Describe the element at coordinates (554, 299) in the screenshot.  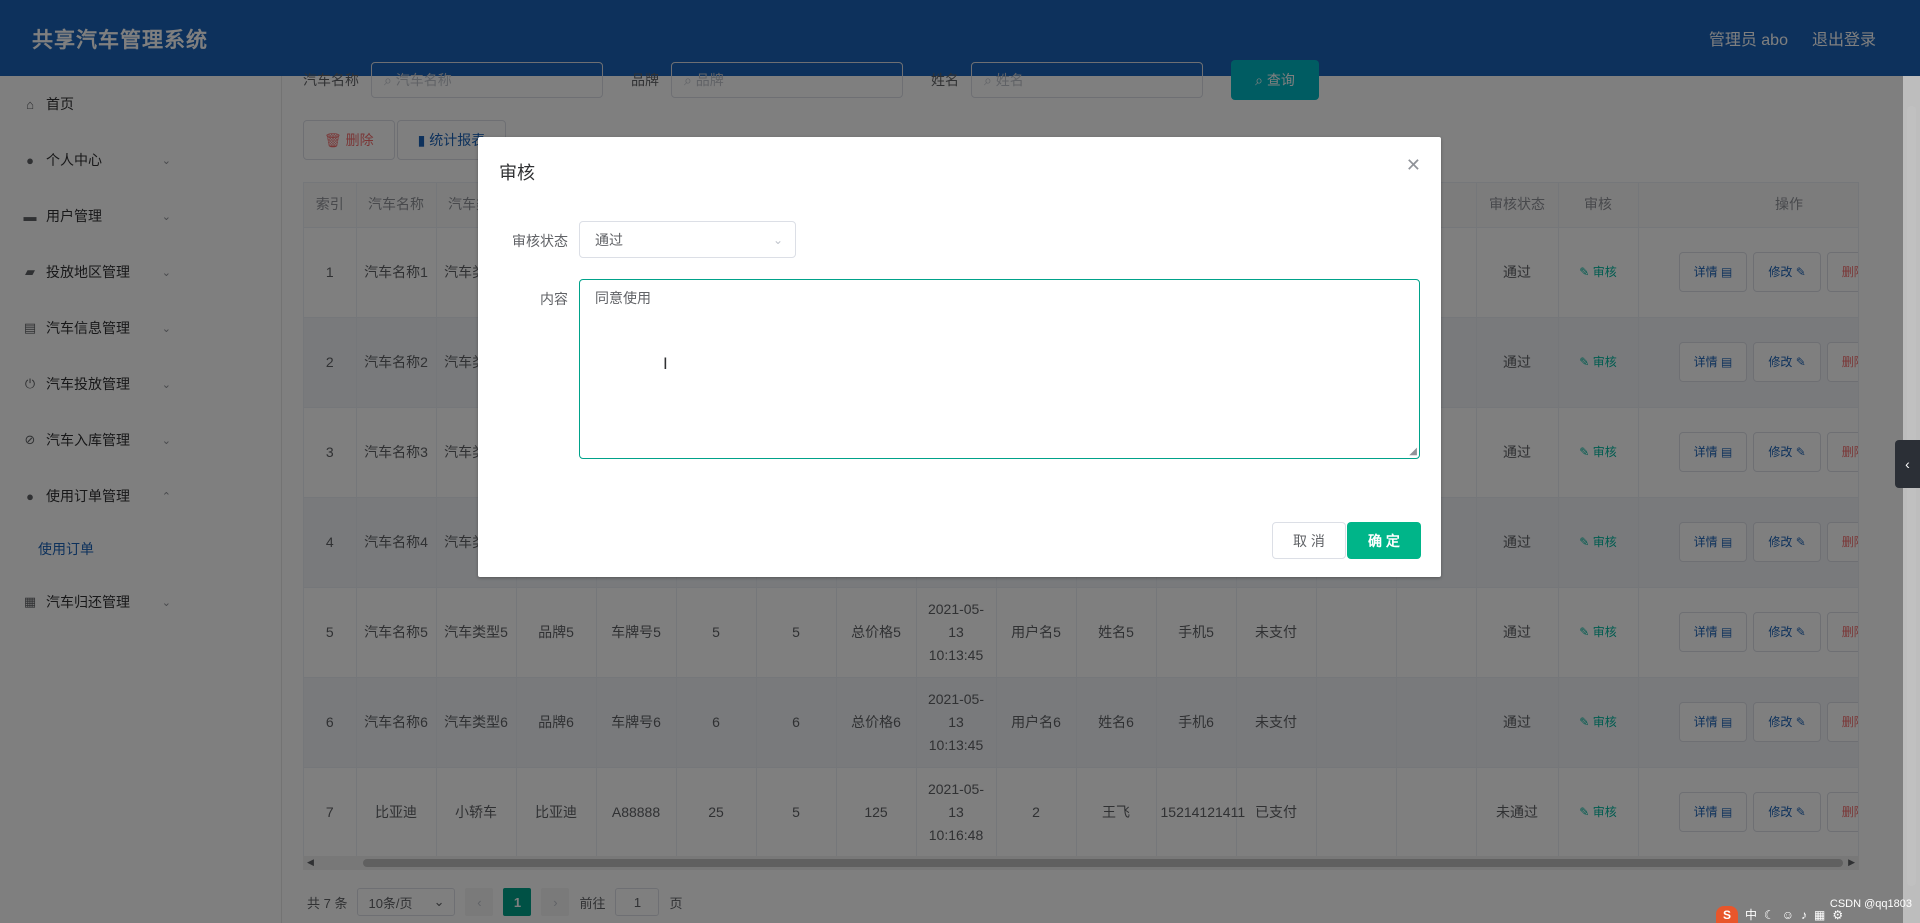
I see `content-label: 内容` at that location.